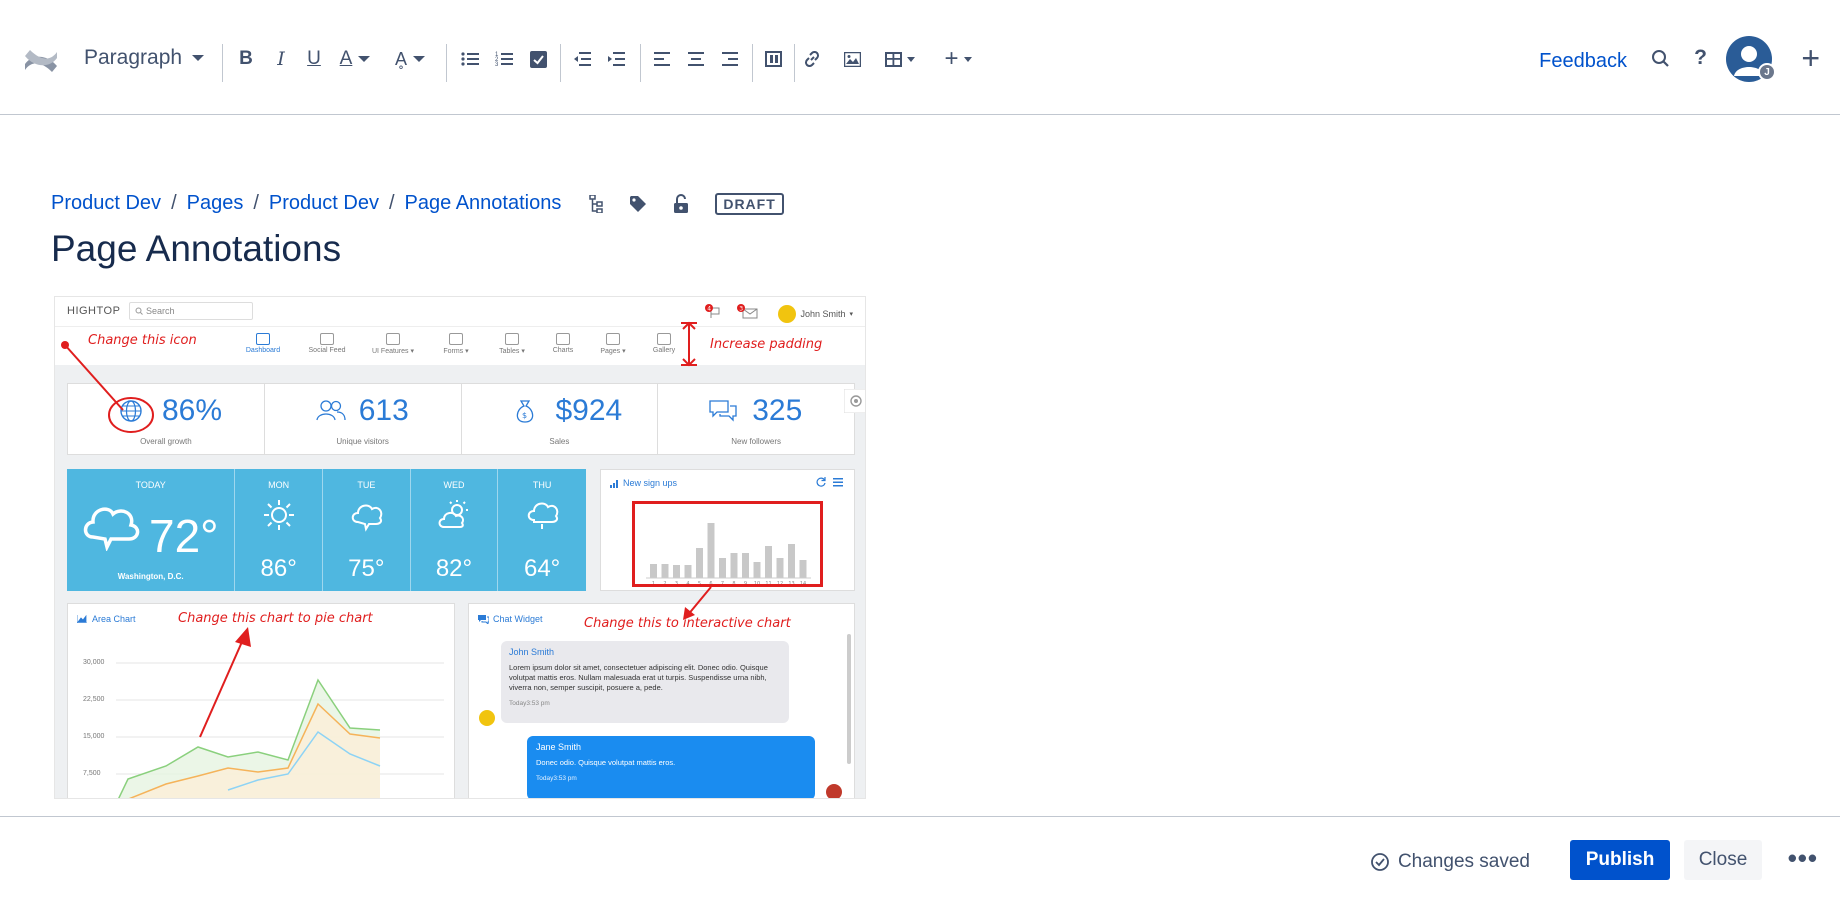  Describe the element at coordinates (142, 340) in the screenshot. I see `annotation-text: Change this icon` at that location.